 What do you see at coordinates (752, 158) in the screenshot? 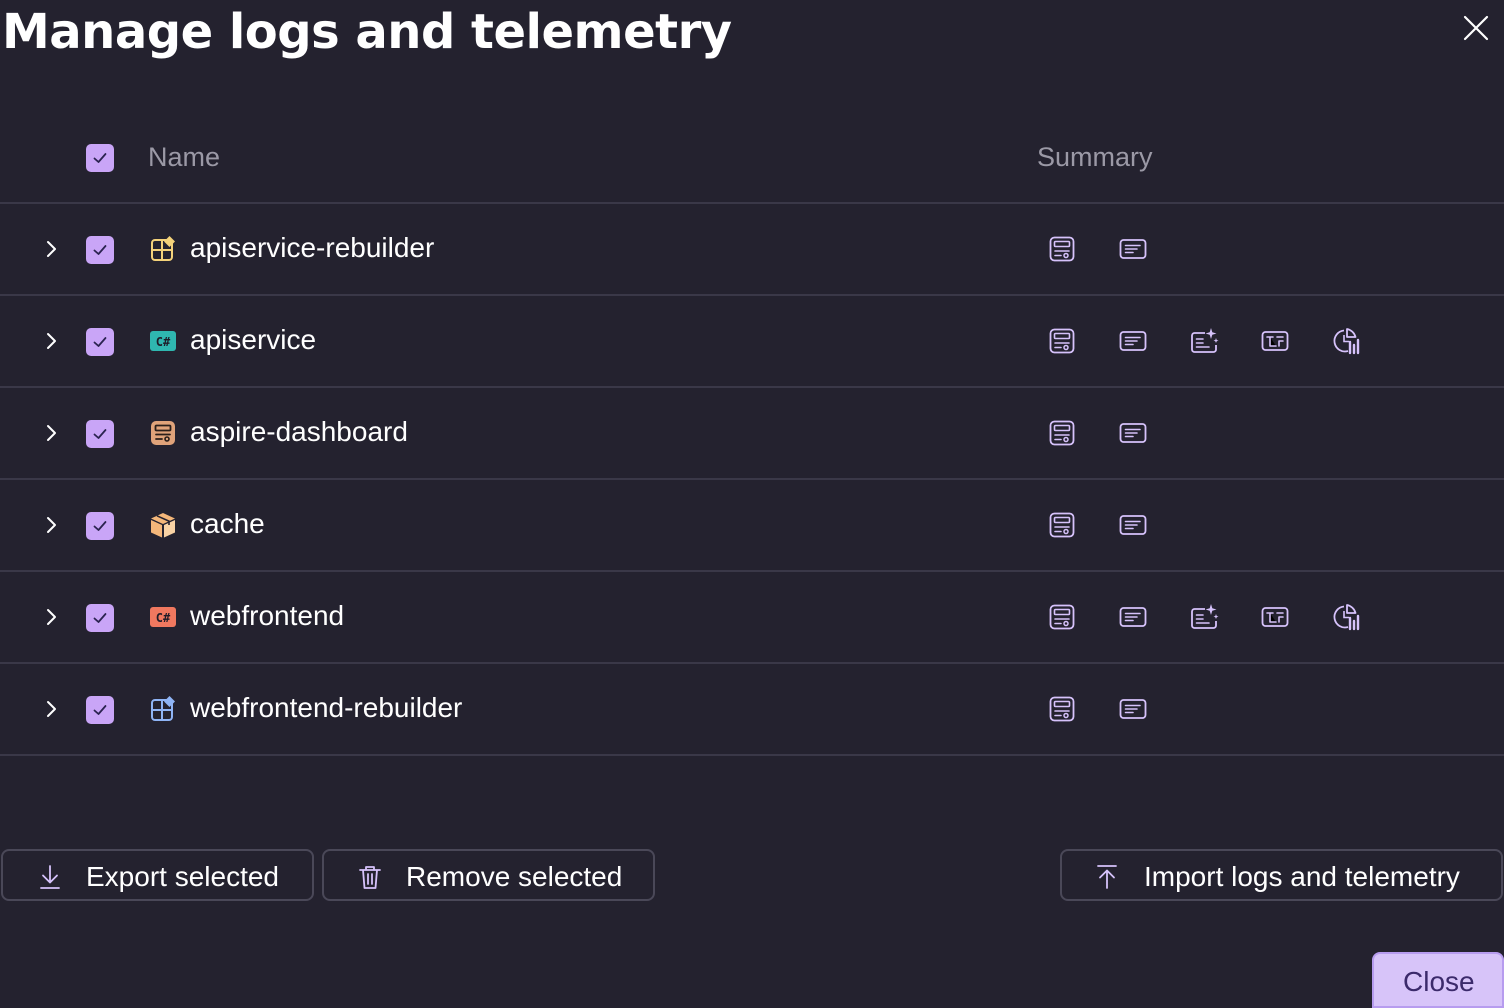
I see `grid-header: Name Summary` at bounding box center [752, 158].